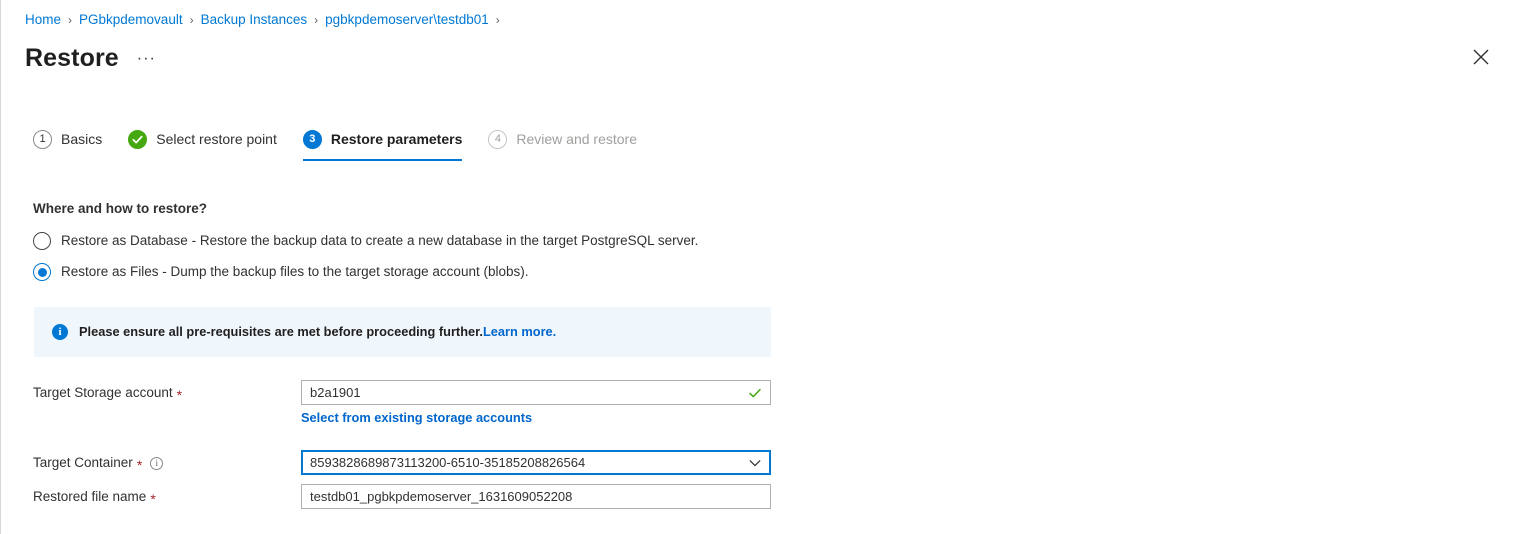 Image resolution: width=1517 pixels, height=534 pixels. I want to click on step-number-badge: 1, so click(42, 139).